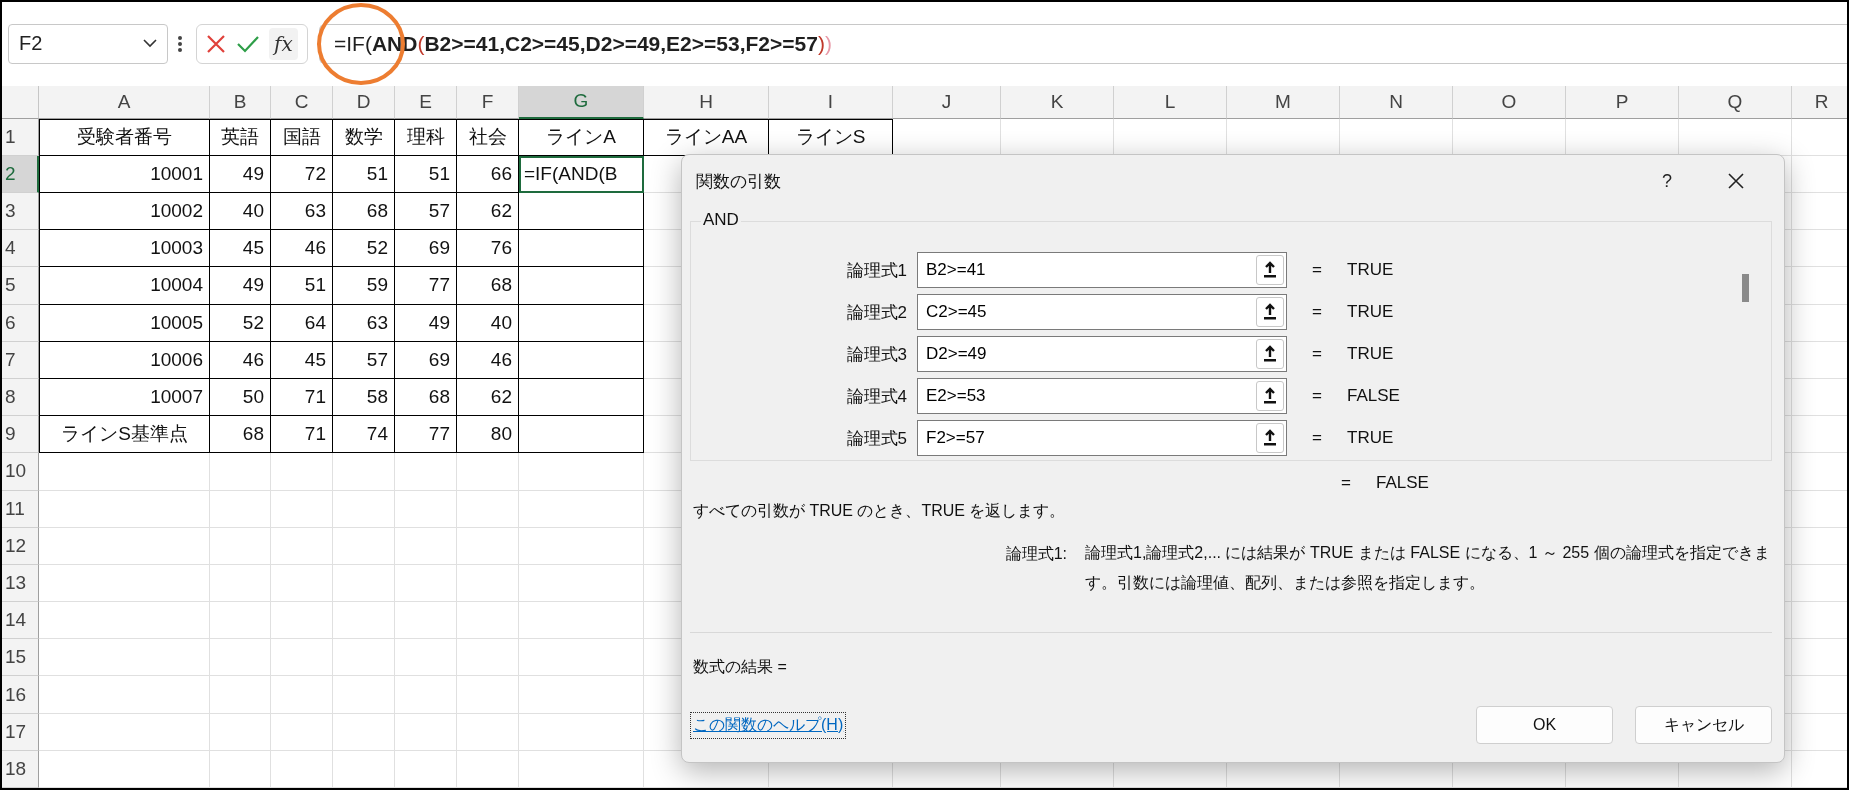  I want to click on help-link: この関数のヘルプ(H), so click(768, 725).